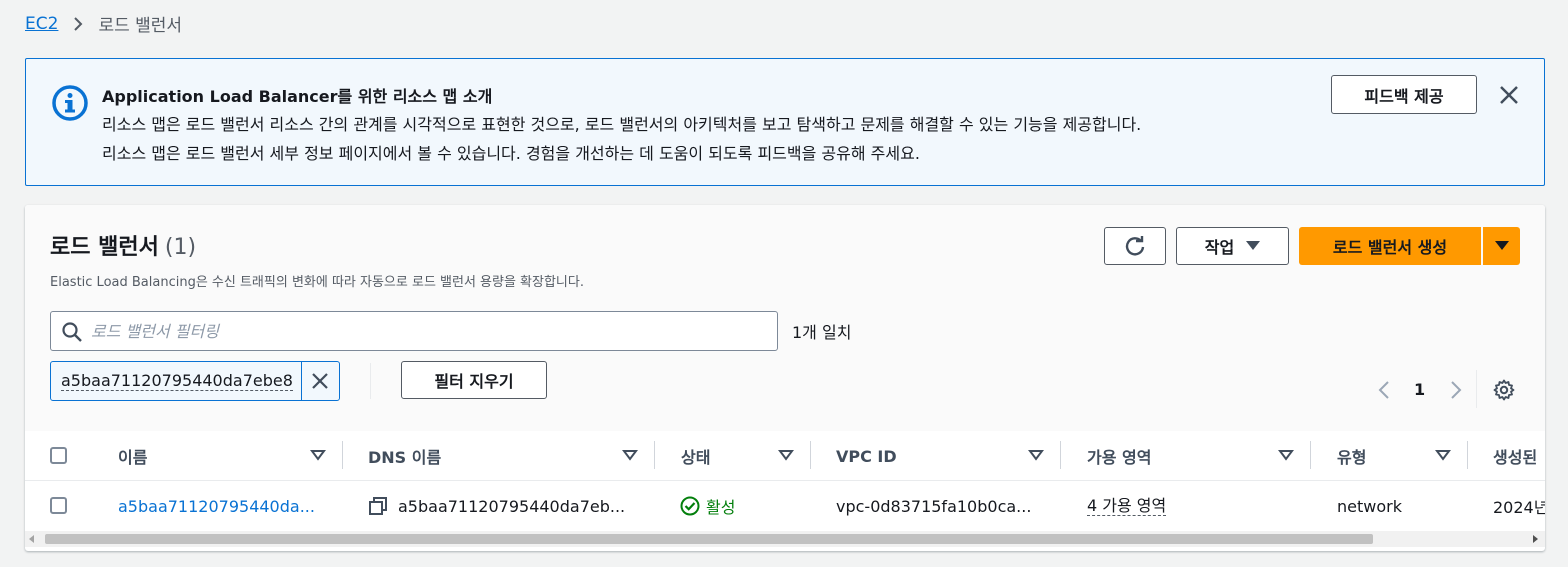  I want to click on filter-token-label: a5baa71120795440da7ebe8, so click(177, 381).